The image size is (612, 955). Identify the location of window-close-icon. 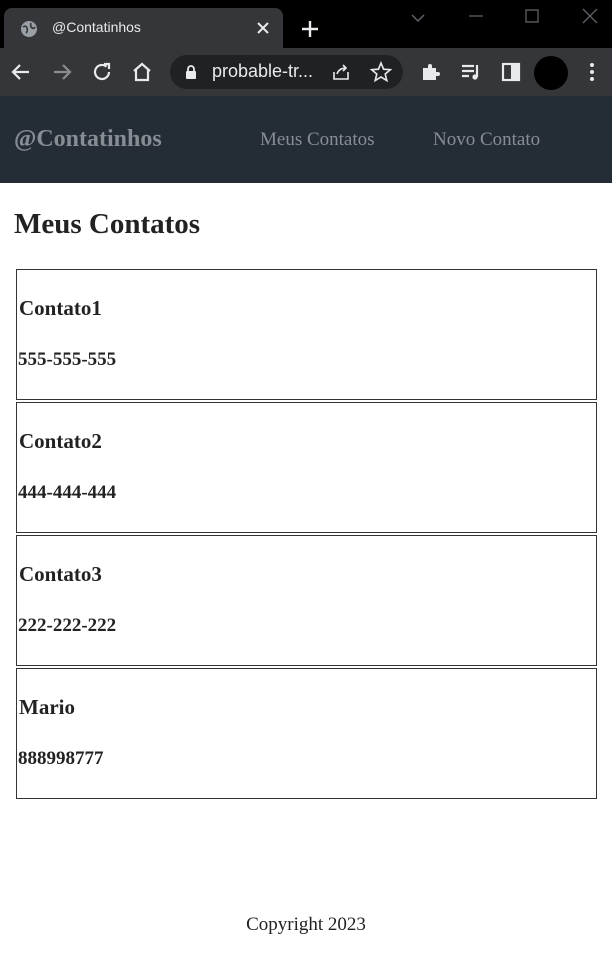
(590, 18).